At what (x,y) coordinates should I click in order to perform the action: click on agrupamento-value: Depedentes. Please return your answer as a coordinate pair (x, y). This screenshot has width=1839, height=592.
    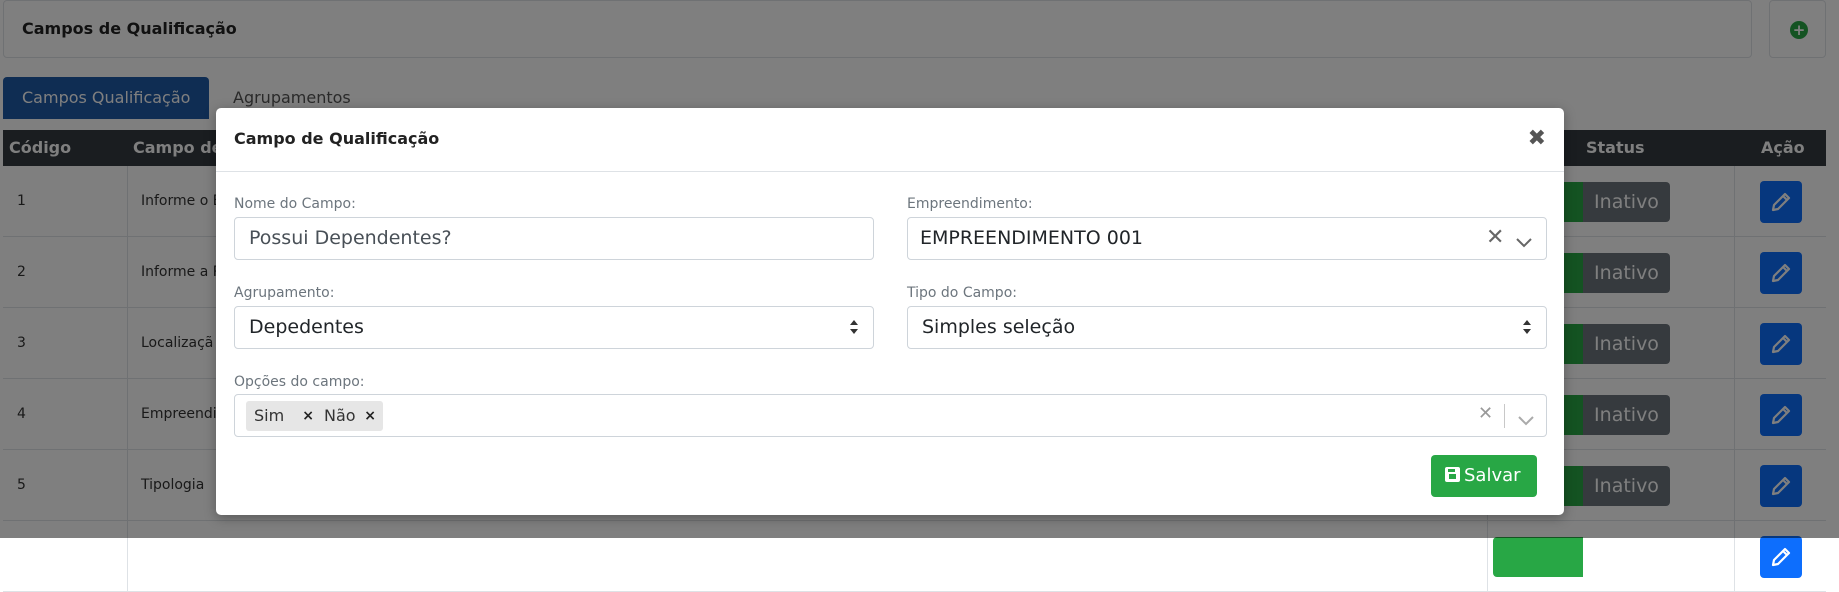
    Looking at the image, I should click on (306, 327).